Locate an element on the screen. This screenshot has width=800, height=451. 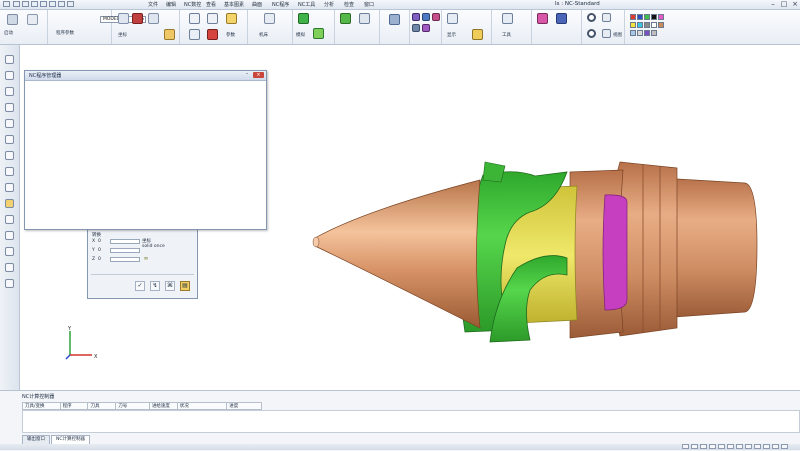
app-icon is located at coordinates (6, 4).